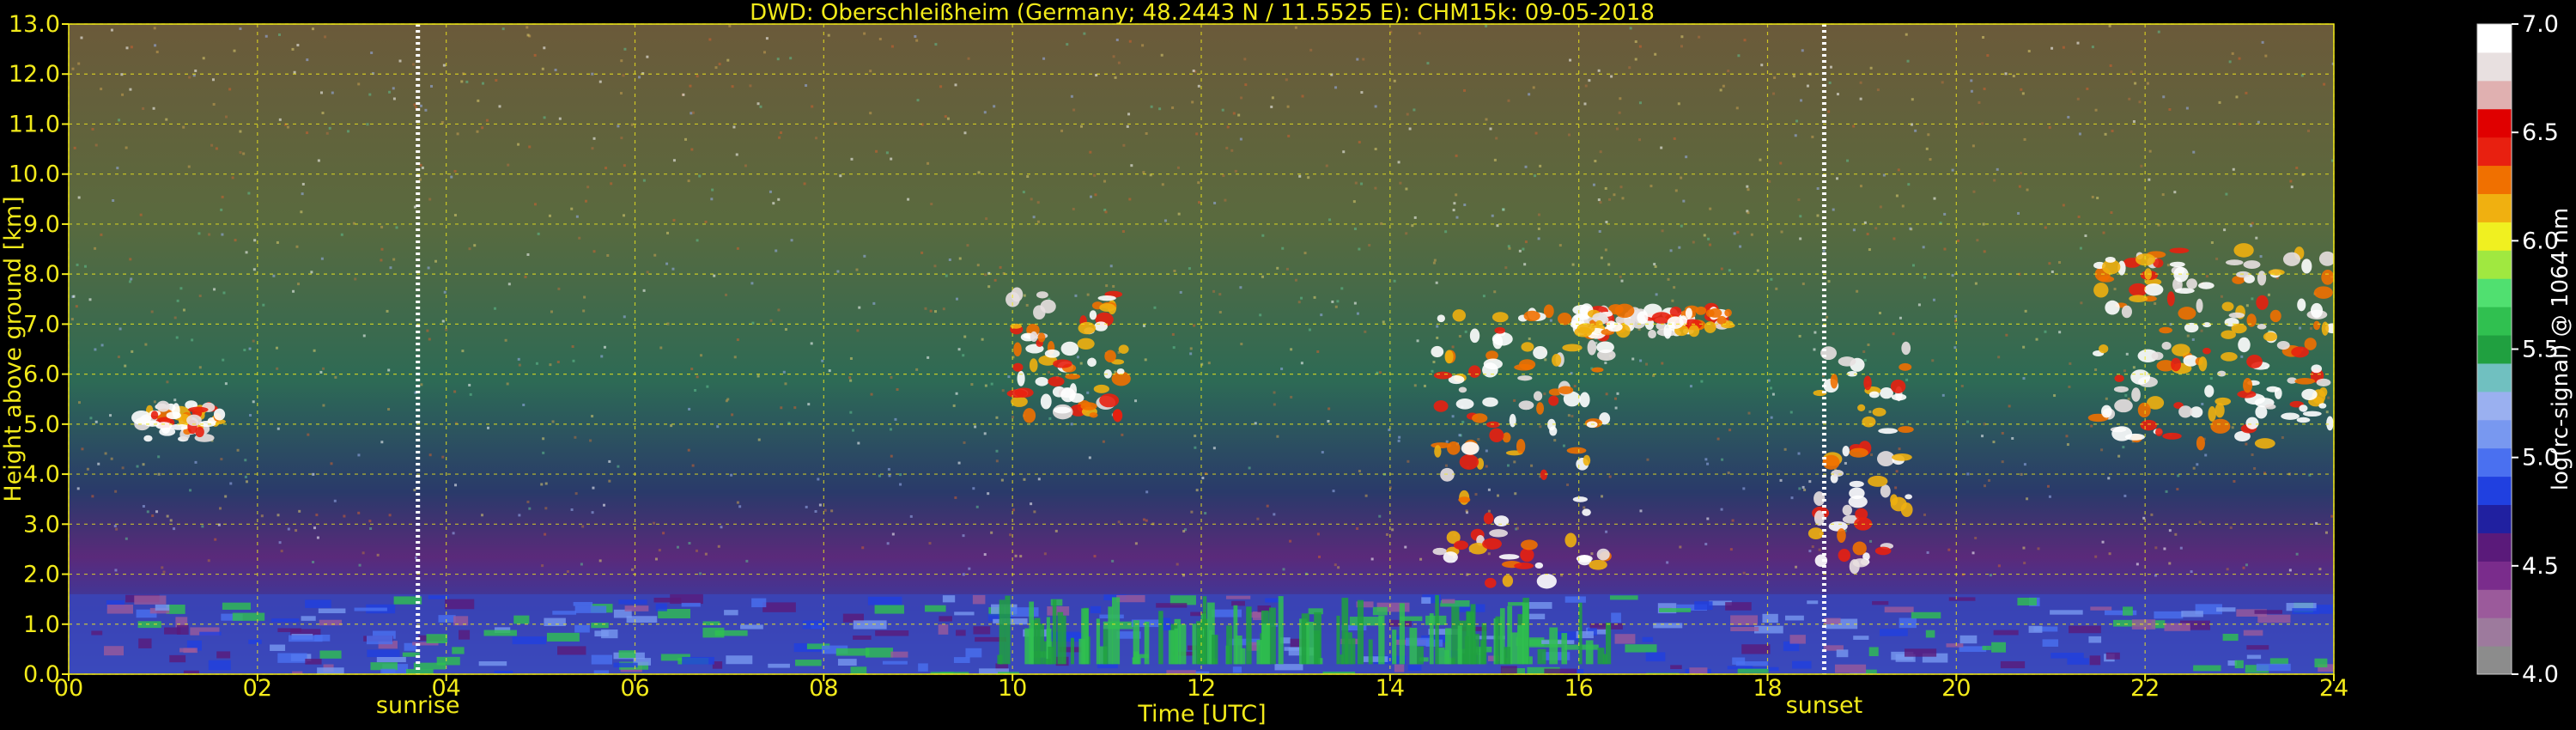  What do you see at coordinates (13, 349) in the screenshot?
I see `y-axis-label: Height above ground [km]` at bounding box center [13, 349].